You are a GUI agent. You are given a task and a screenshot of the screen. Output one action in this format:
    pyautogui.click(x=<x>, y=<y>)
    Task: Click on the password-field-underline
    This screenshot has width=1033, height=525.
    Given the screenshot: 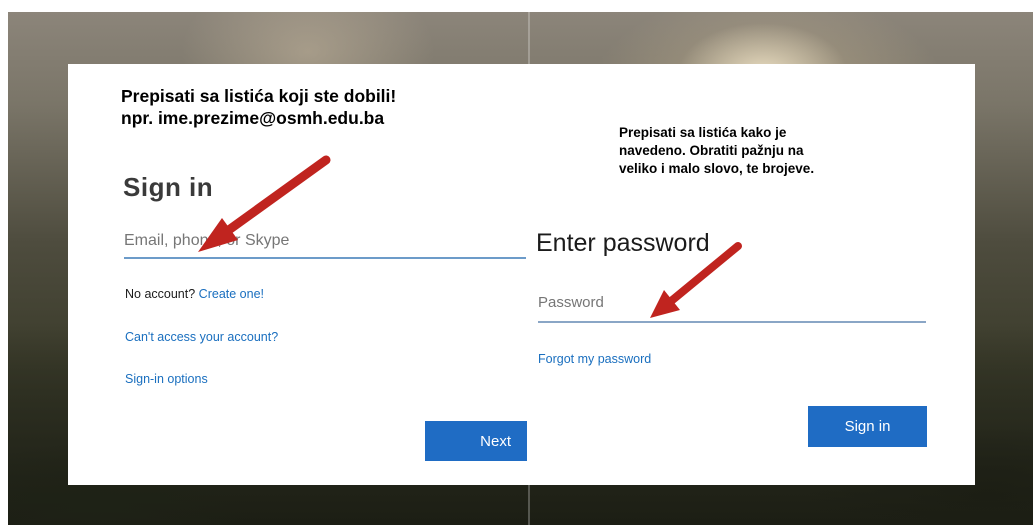 What is the action you would take?
    pyautogui.click(x=732, y=322)
    